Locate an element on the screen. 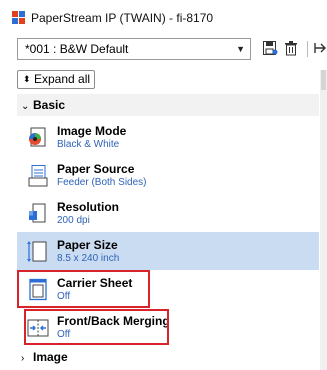  paper-source-icon is located at coordinates (38, 176).